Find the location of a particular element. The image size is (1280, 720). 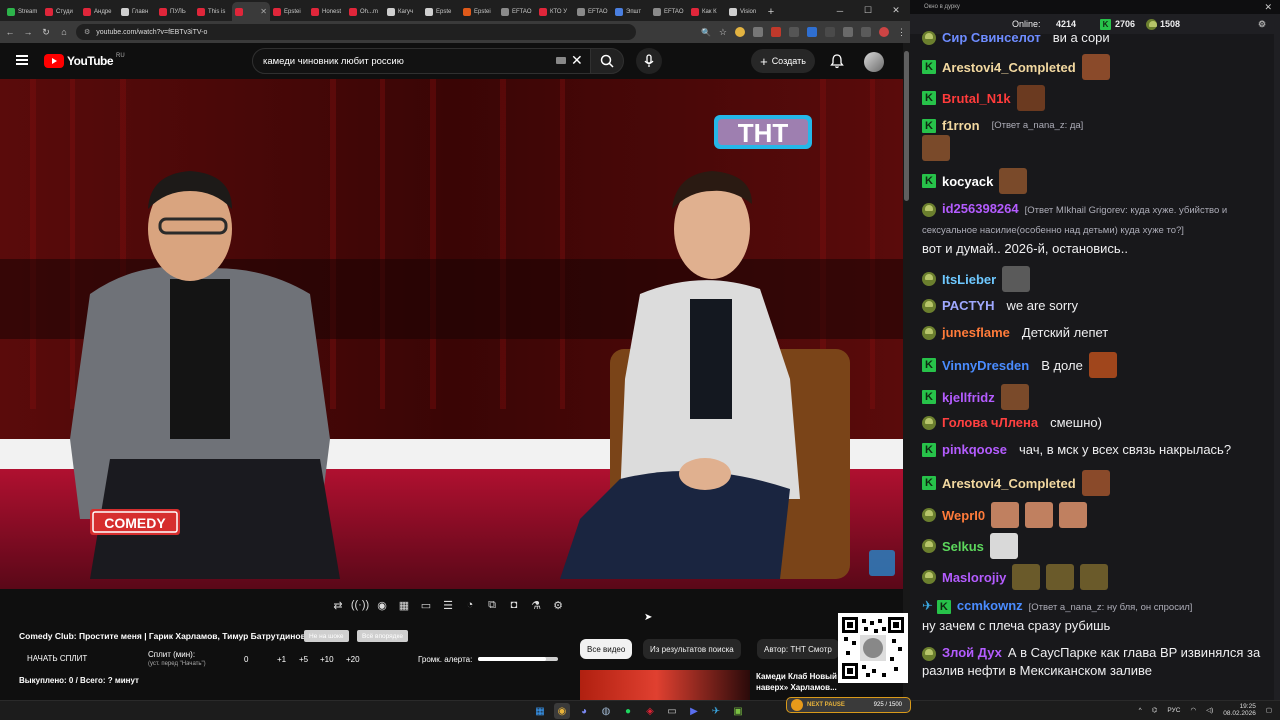

split-value: 0 is located at coordinates (246, 659).